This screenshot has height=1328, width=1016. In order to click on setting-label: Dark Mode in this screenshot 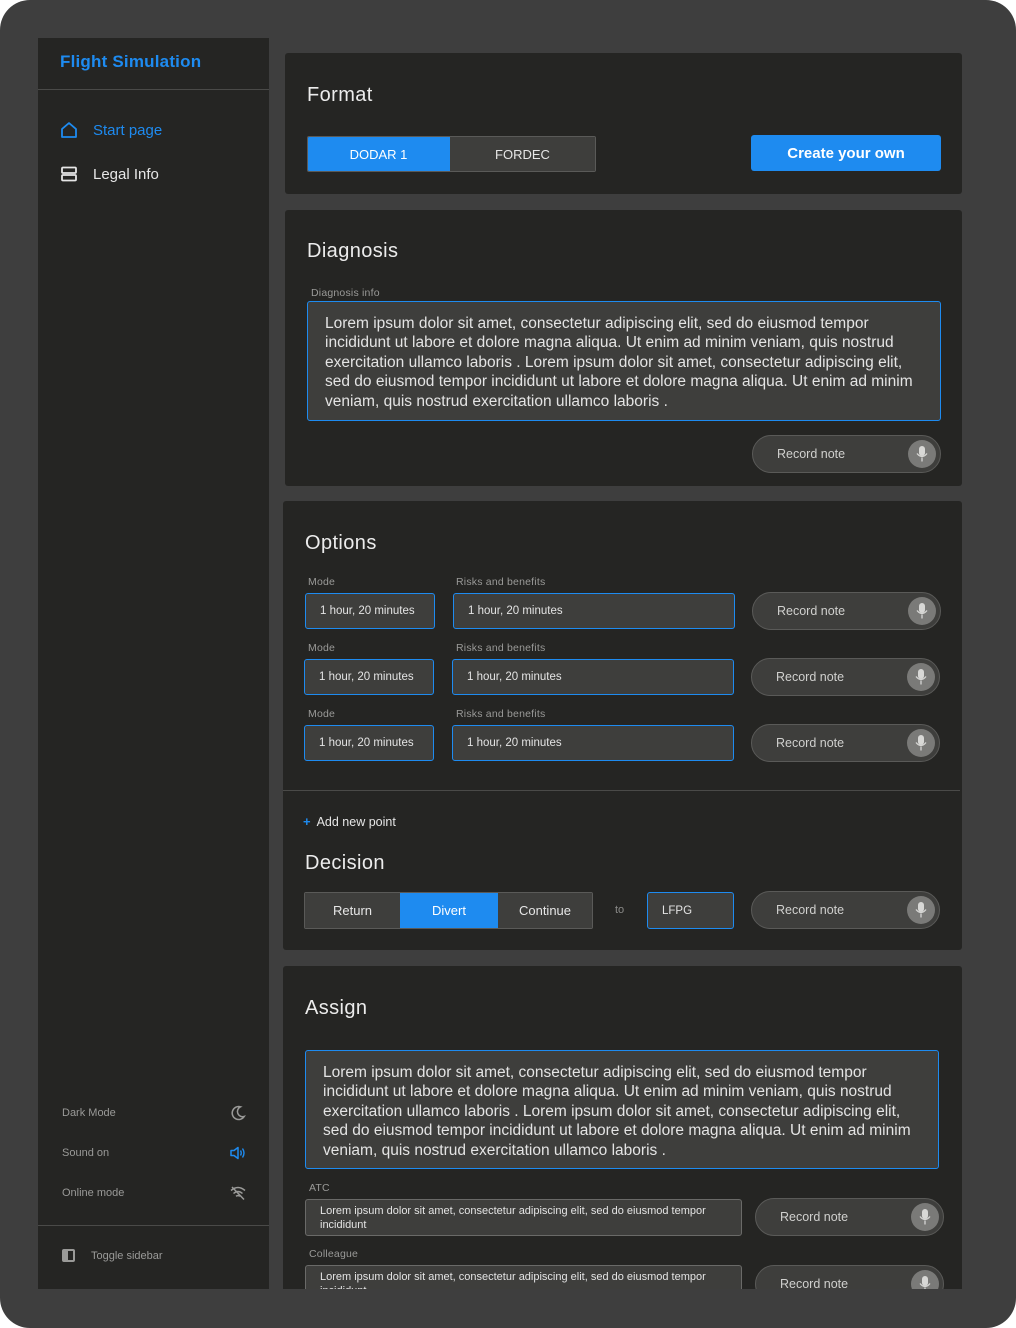, I will do `click(89, 1113)`.